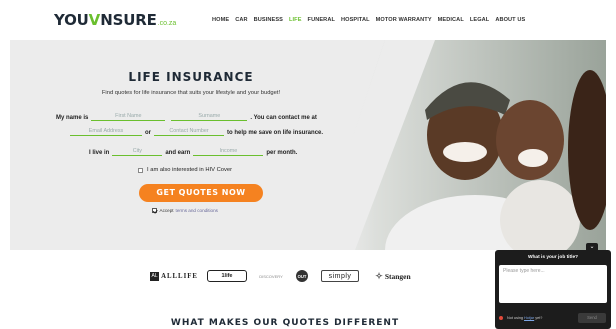  What do you see at coordinates (302, 276) in the screenshot?
I see `out-logo: OUT` at bounding box center [302, 276].